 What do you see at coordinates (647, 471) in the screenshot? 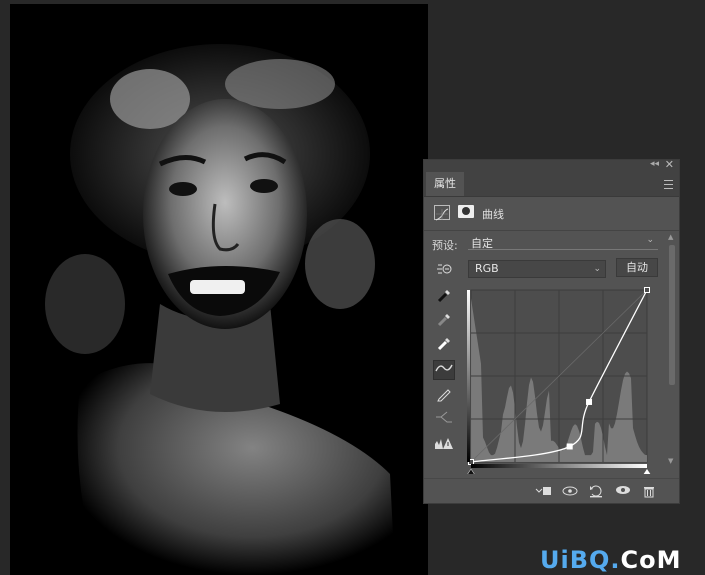
I see `white-point-slider` at bounding box center [647, 471].